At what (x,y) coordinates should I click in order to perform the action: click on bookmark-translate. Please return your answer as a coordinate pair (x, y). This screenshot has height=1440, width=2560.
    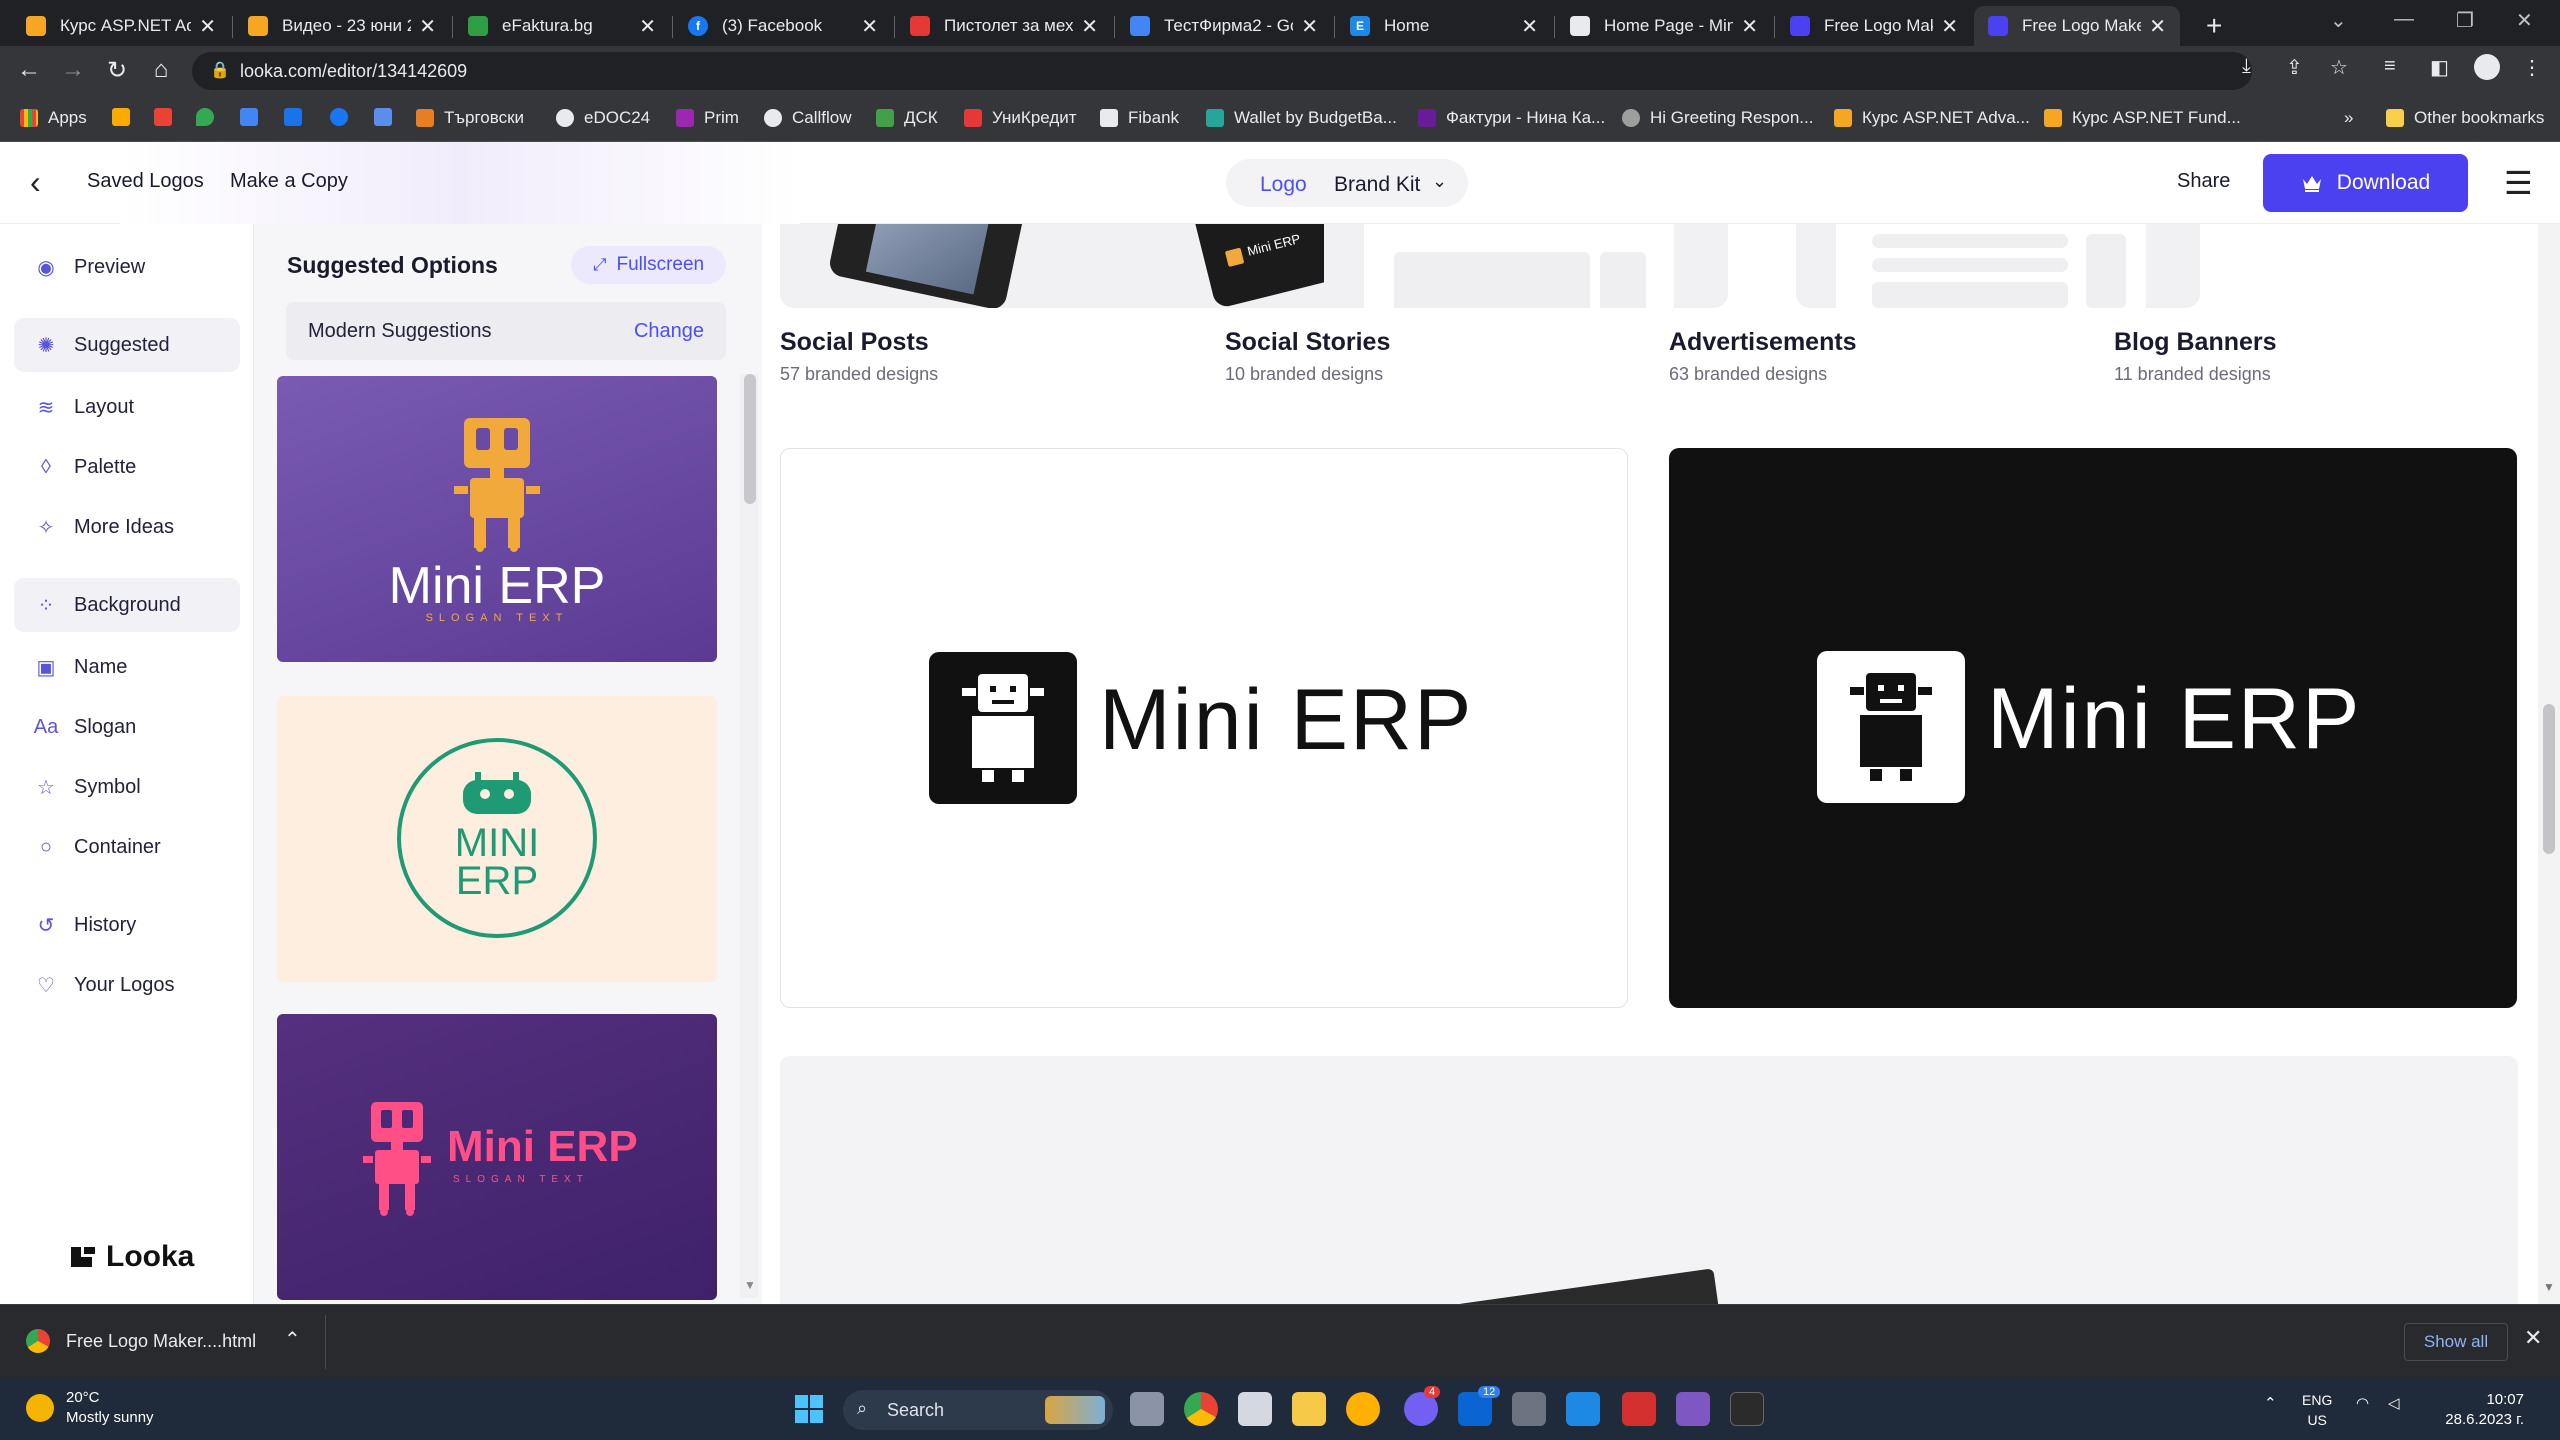
    Looking at the image, I should click on (254, 117).